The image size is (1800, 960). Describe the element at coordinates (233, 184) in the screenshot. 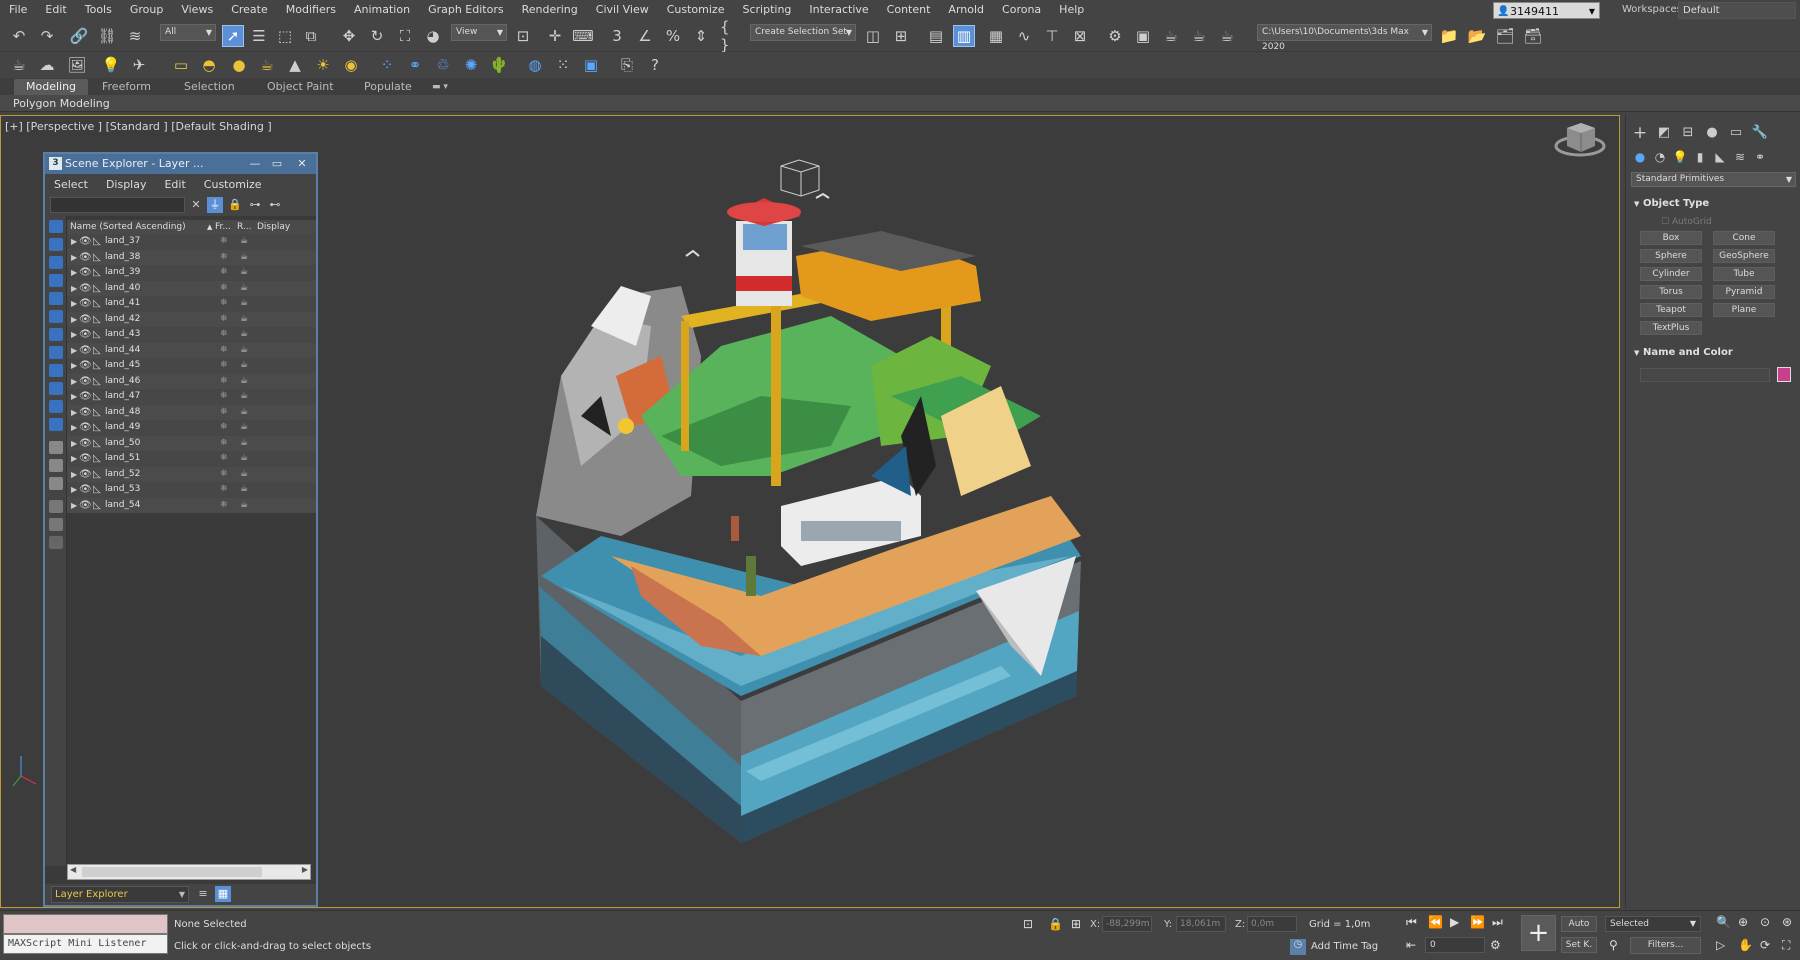

I see `se-menu-customize: Customize` at that location.